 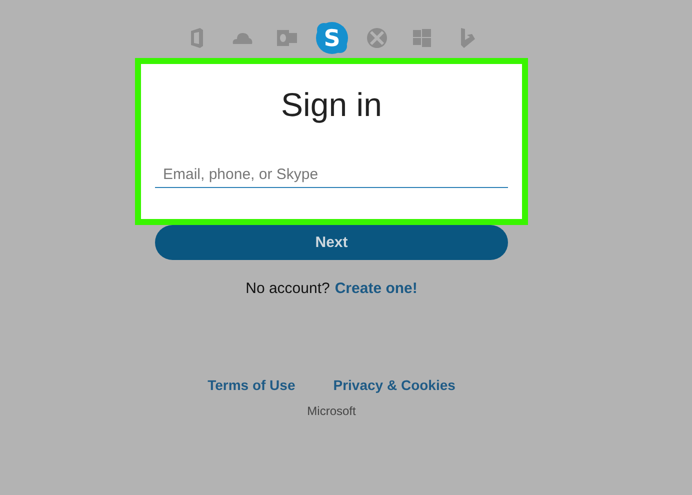 I want to click on signup-prompt: No account?, so click(x=288, y=288).